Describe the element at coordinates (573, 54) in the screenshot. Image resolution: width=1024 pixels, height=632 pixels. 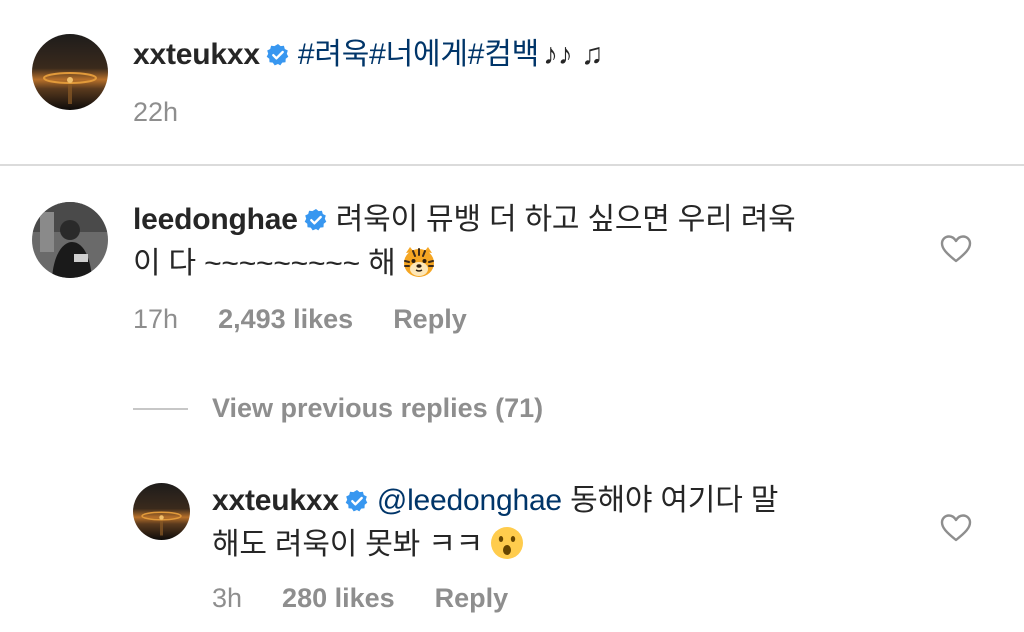
I see `post-caption-music-notes: ♪♪ ♫` at that location.